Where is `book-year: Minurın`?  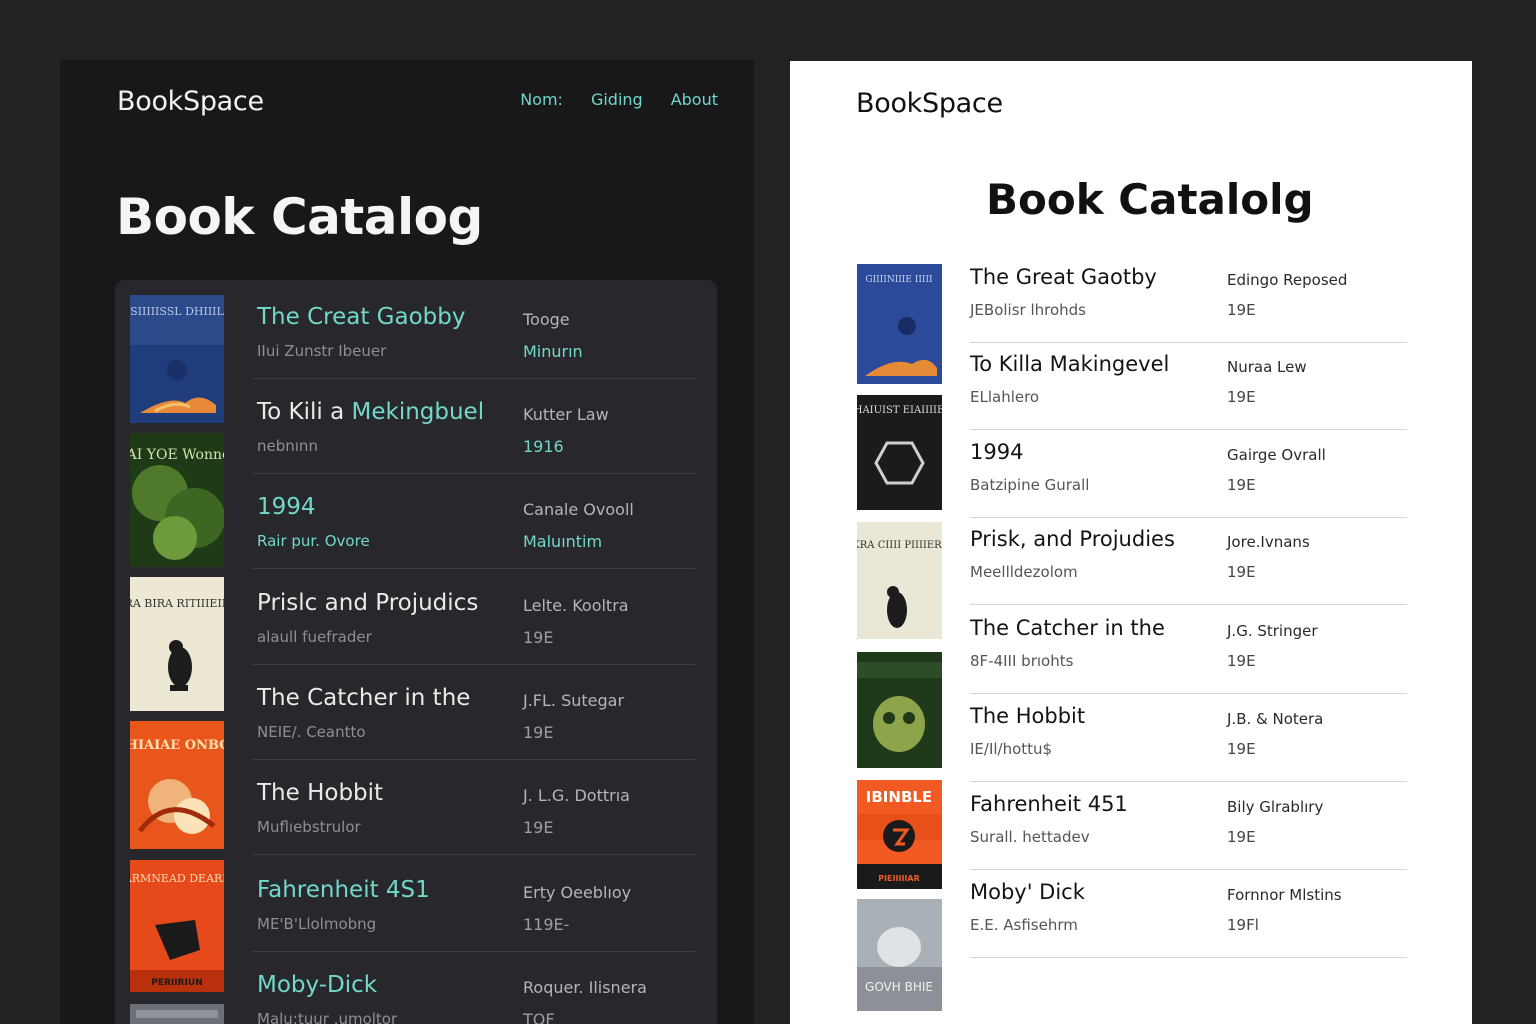
book-year: Minurın is located at coordinates (553, 351).